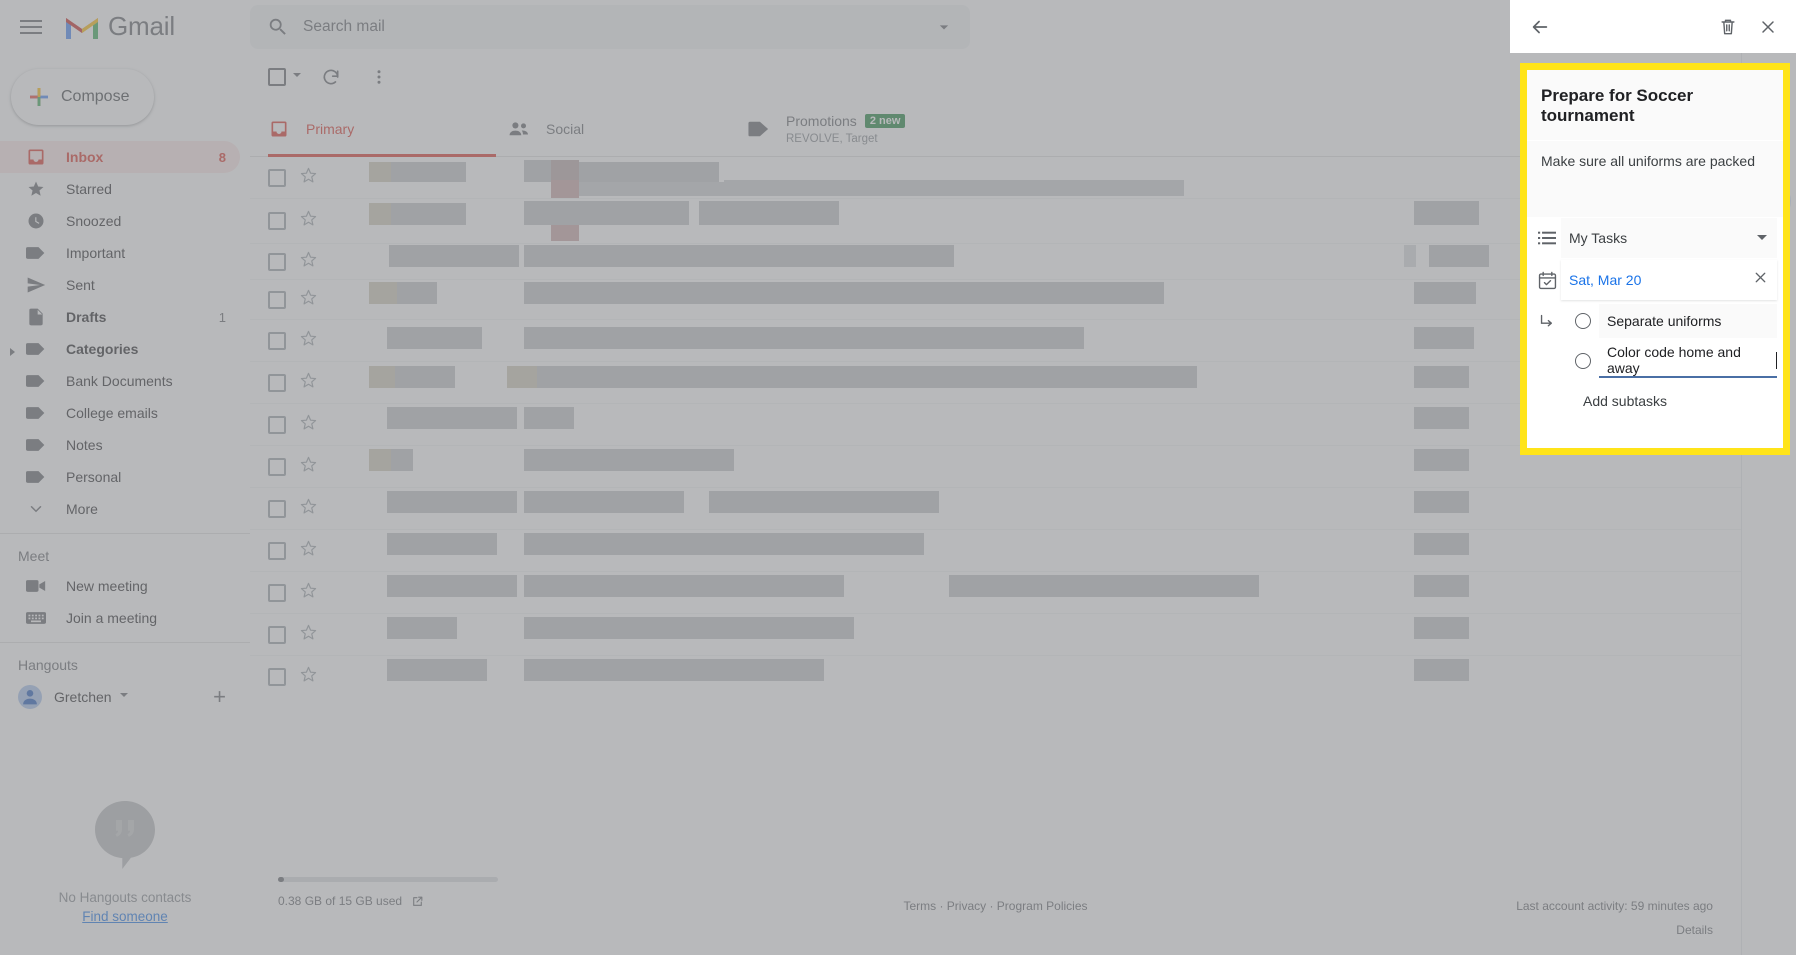 The height and width of the screenshot is (955, 1796). I want to click on search-bar, so click(610, 27).